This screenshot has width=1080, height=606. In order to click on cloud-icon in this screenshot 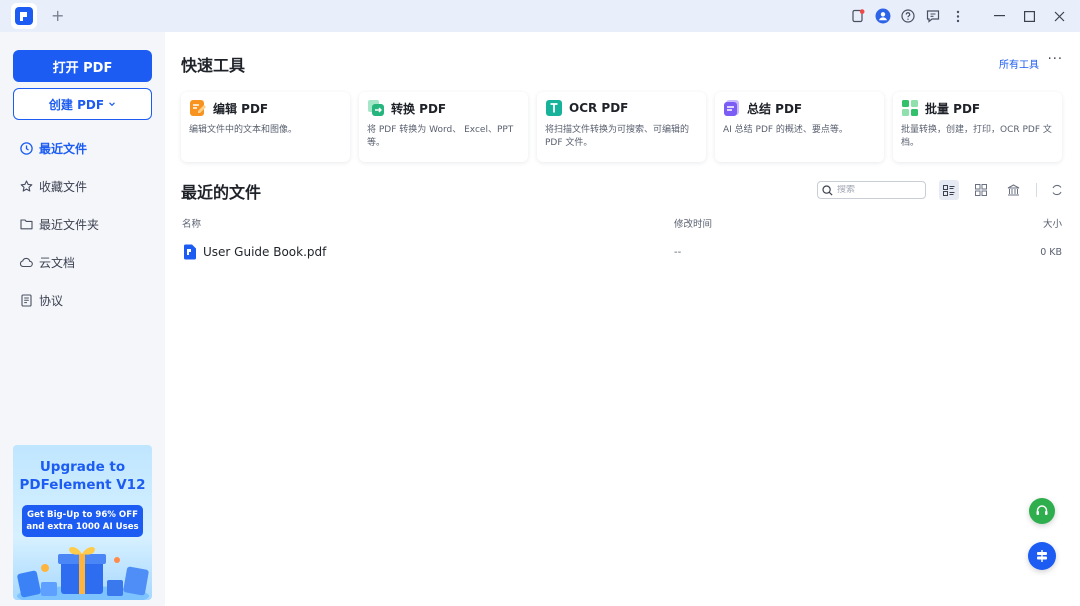, I will do `click(26, 262)`.